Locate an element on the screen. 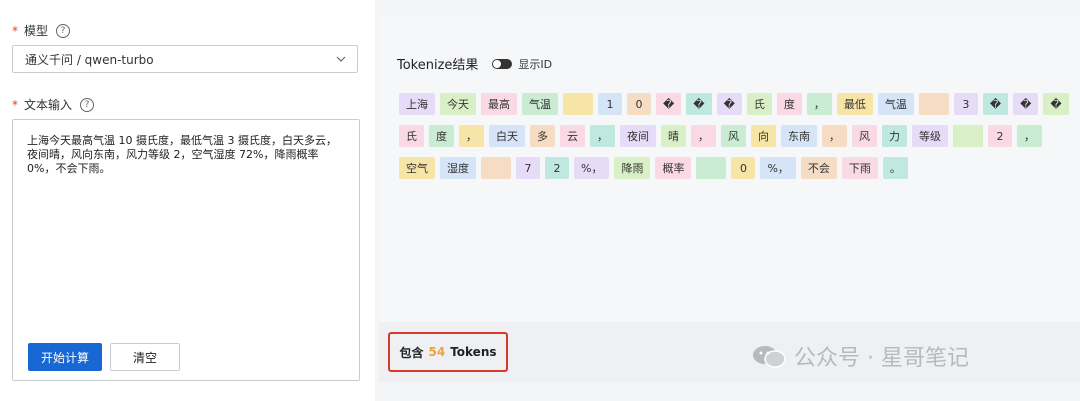 This screenshot has width=1080, height=401. token-chip: 。 is located at coordinates (895, 168).